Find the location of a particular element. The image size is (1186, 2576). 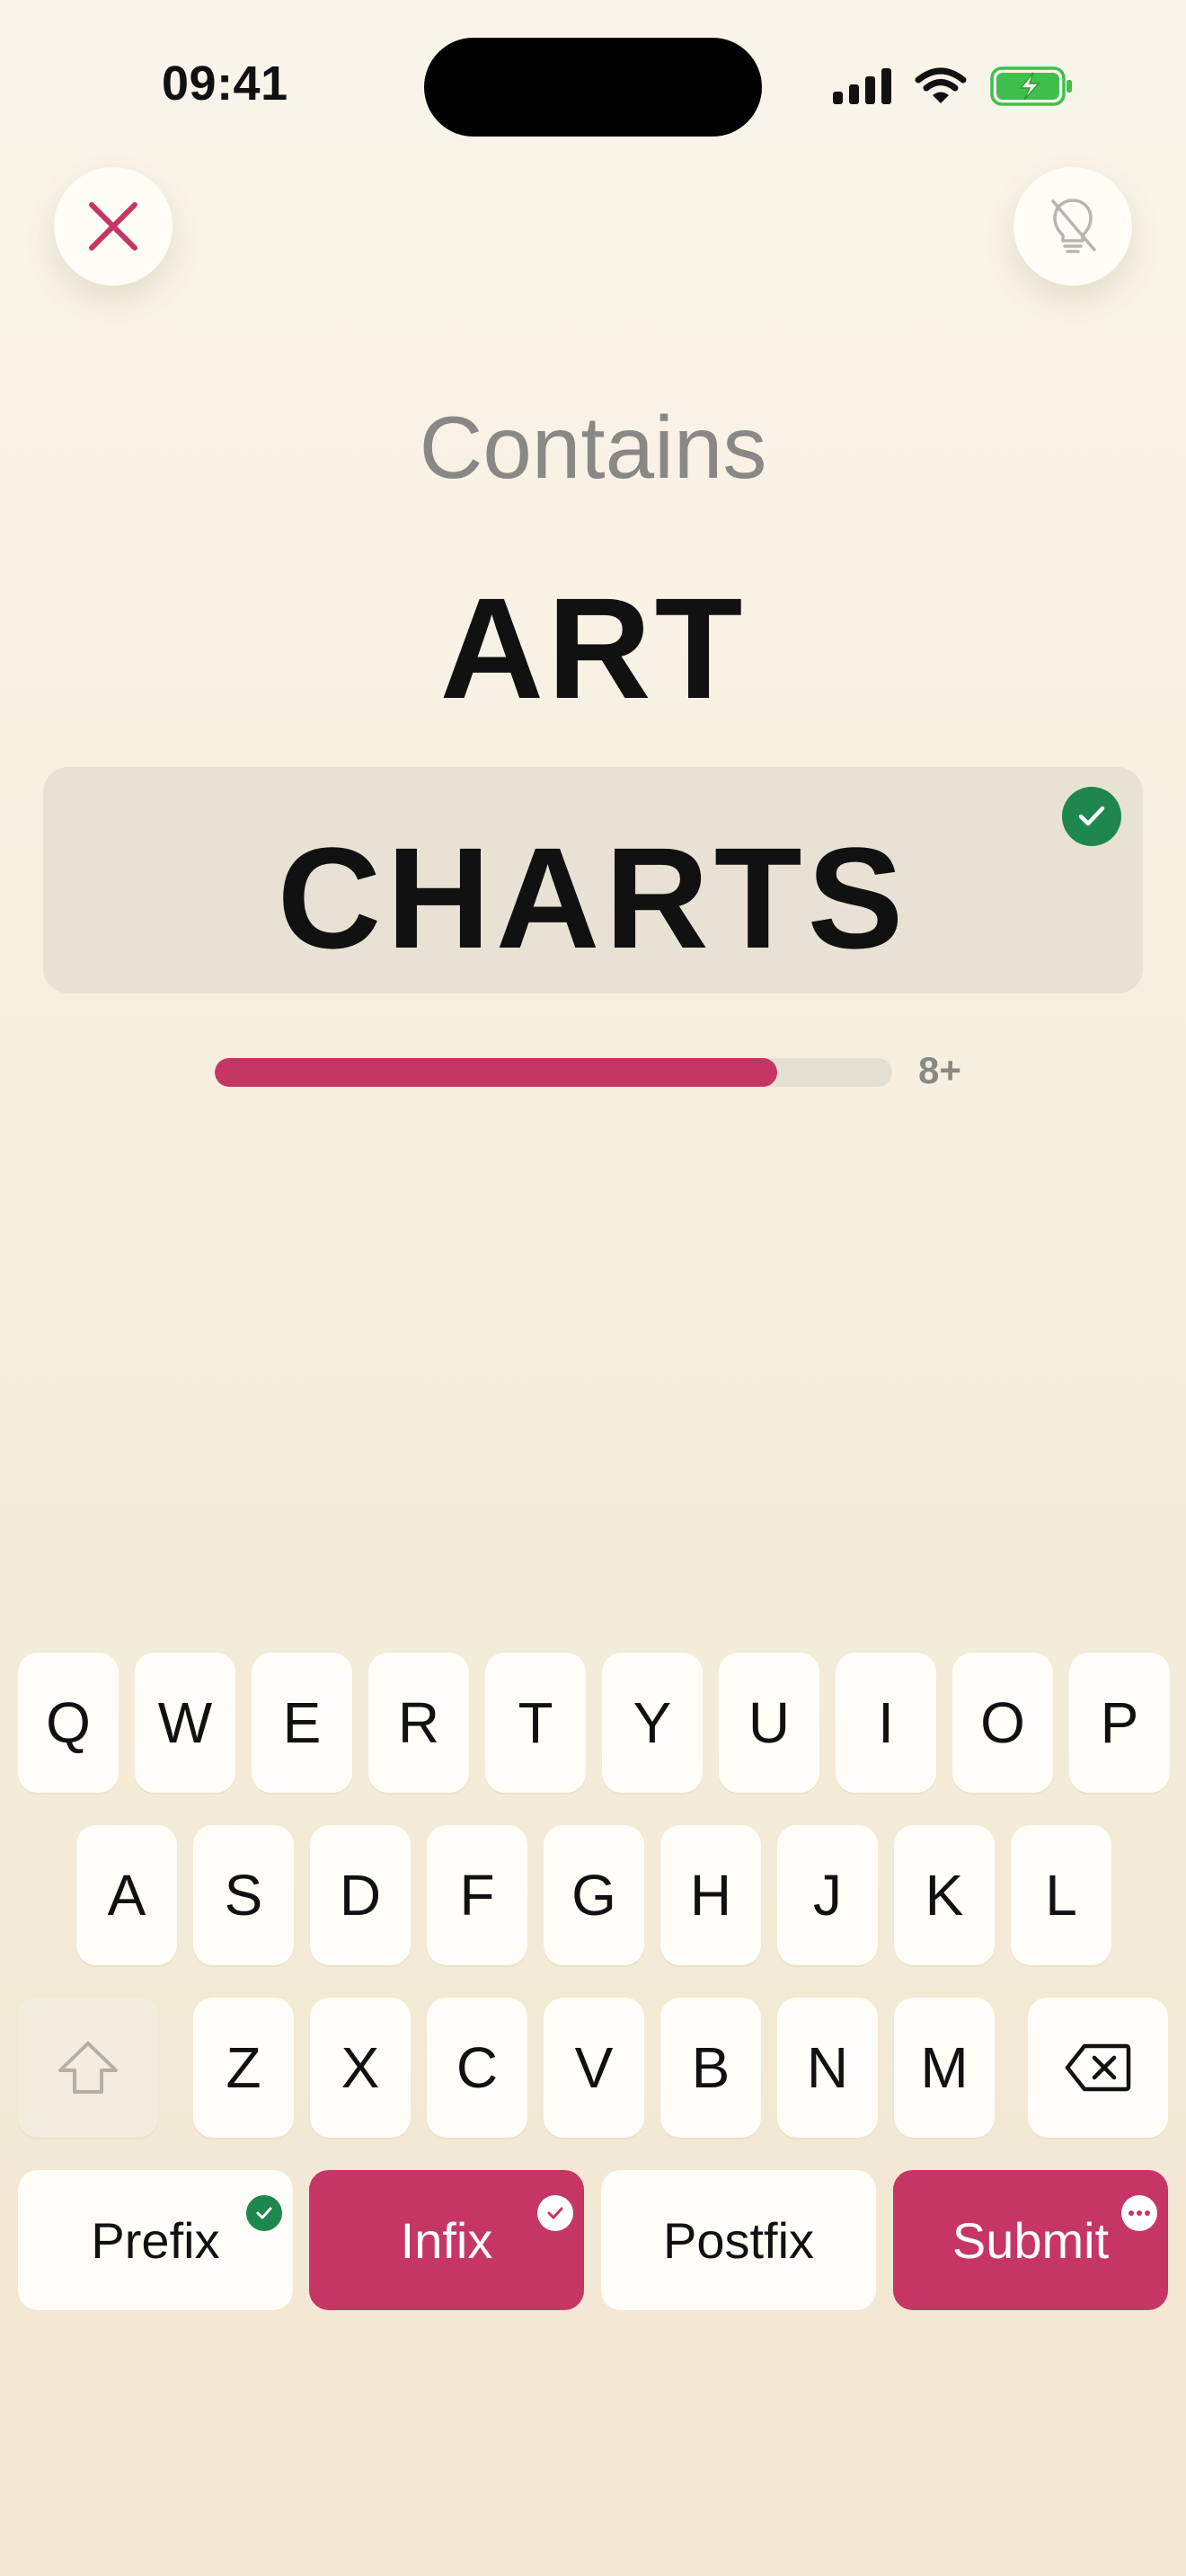

key-i: I is located at coordinates (886, 1723).